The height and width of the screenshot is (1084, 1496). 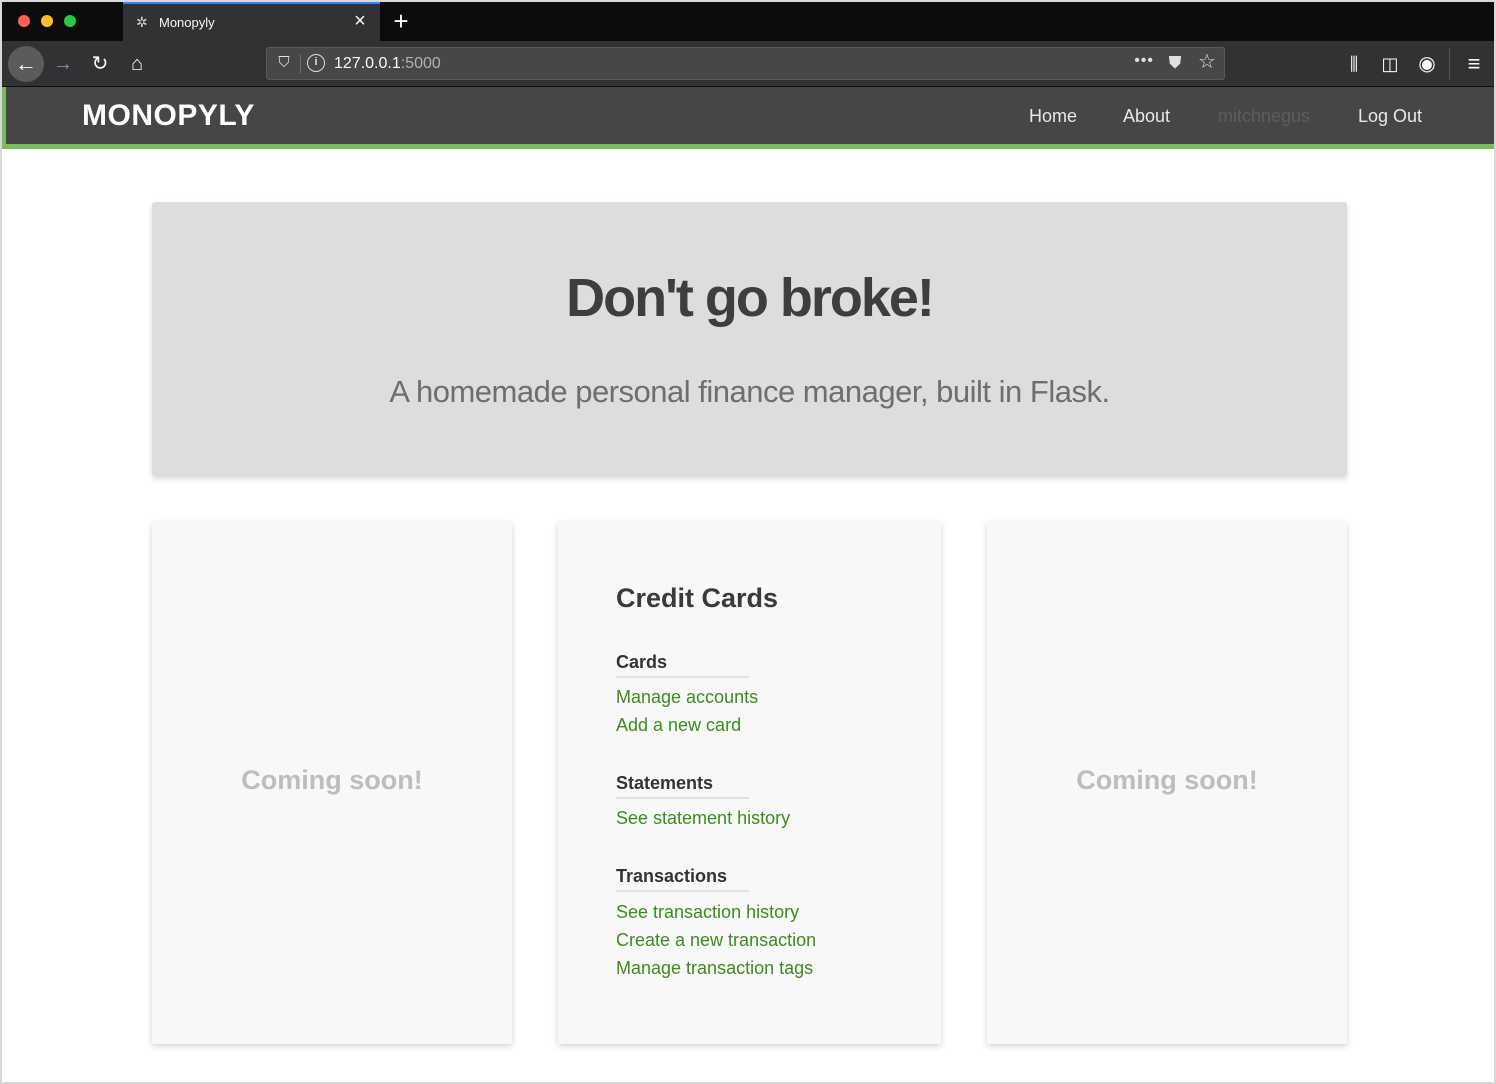 What do you see at coordinates (420, 63) in the screenshot?
I see `url-port: :5000` at bounding box center [420, 63].